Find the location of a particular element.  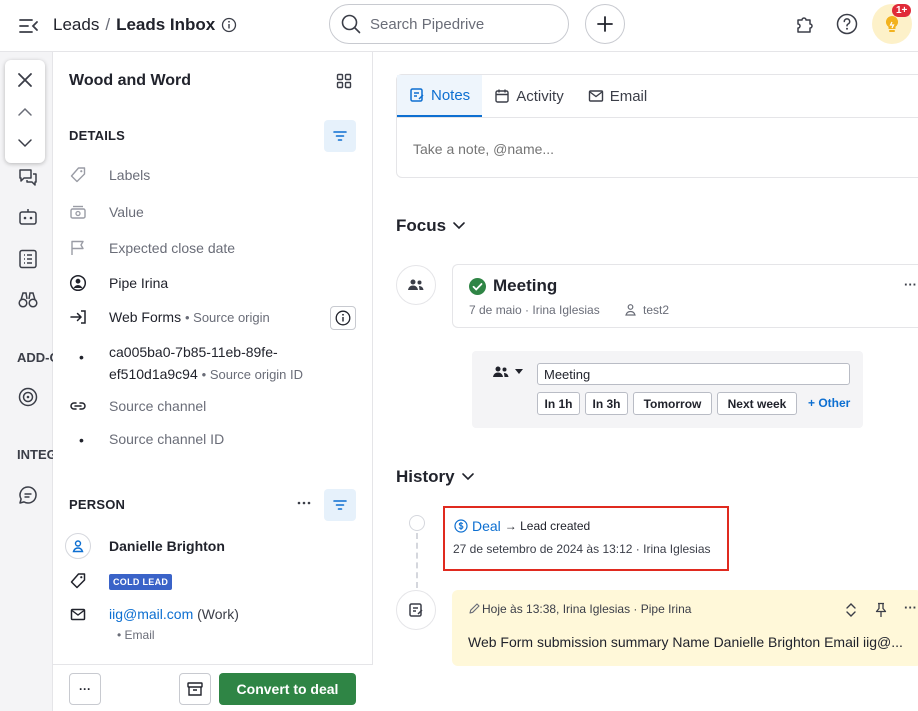

source-origin-id-line2: ef510d1a9c94 is located at coordinates (153, 374).